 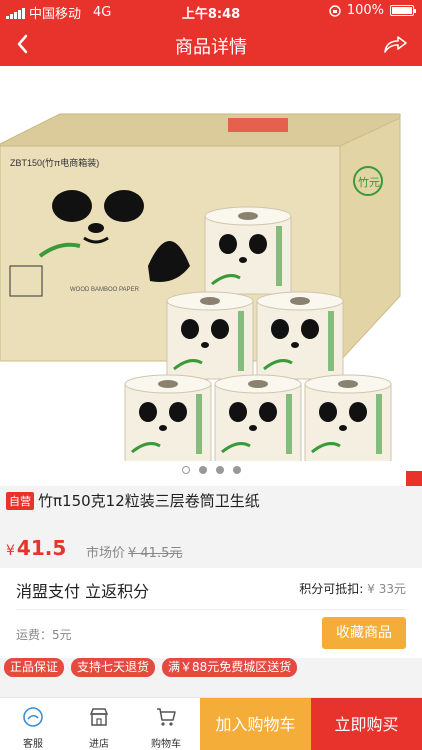 I want to click on points-deduction: 积分可抵扣: ¥ 33元, so click(x=352, y=588).